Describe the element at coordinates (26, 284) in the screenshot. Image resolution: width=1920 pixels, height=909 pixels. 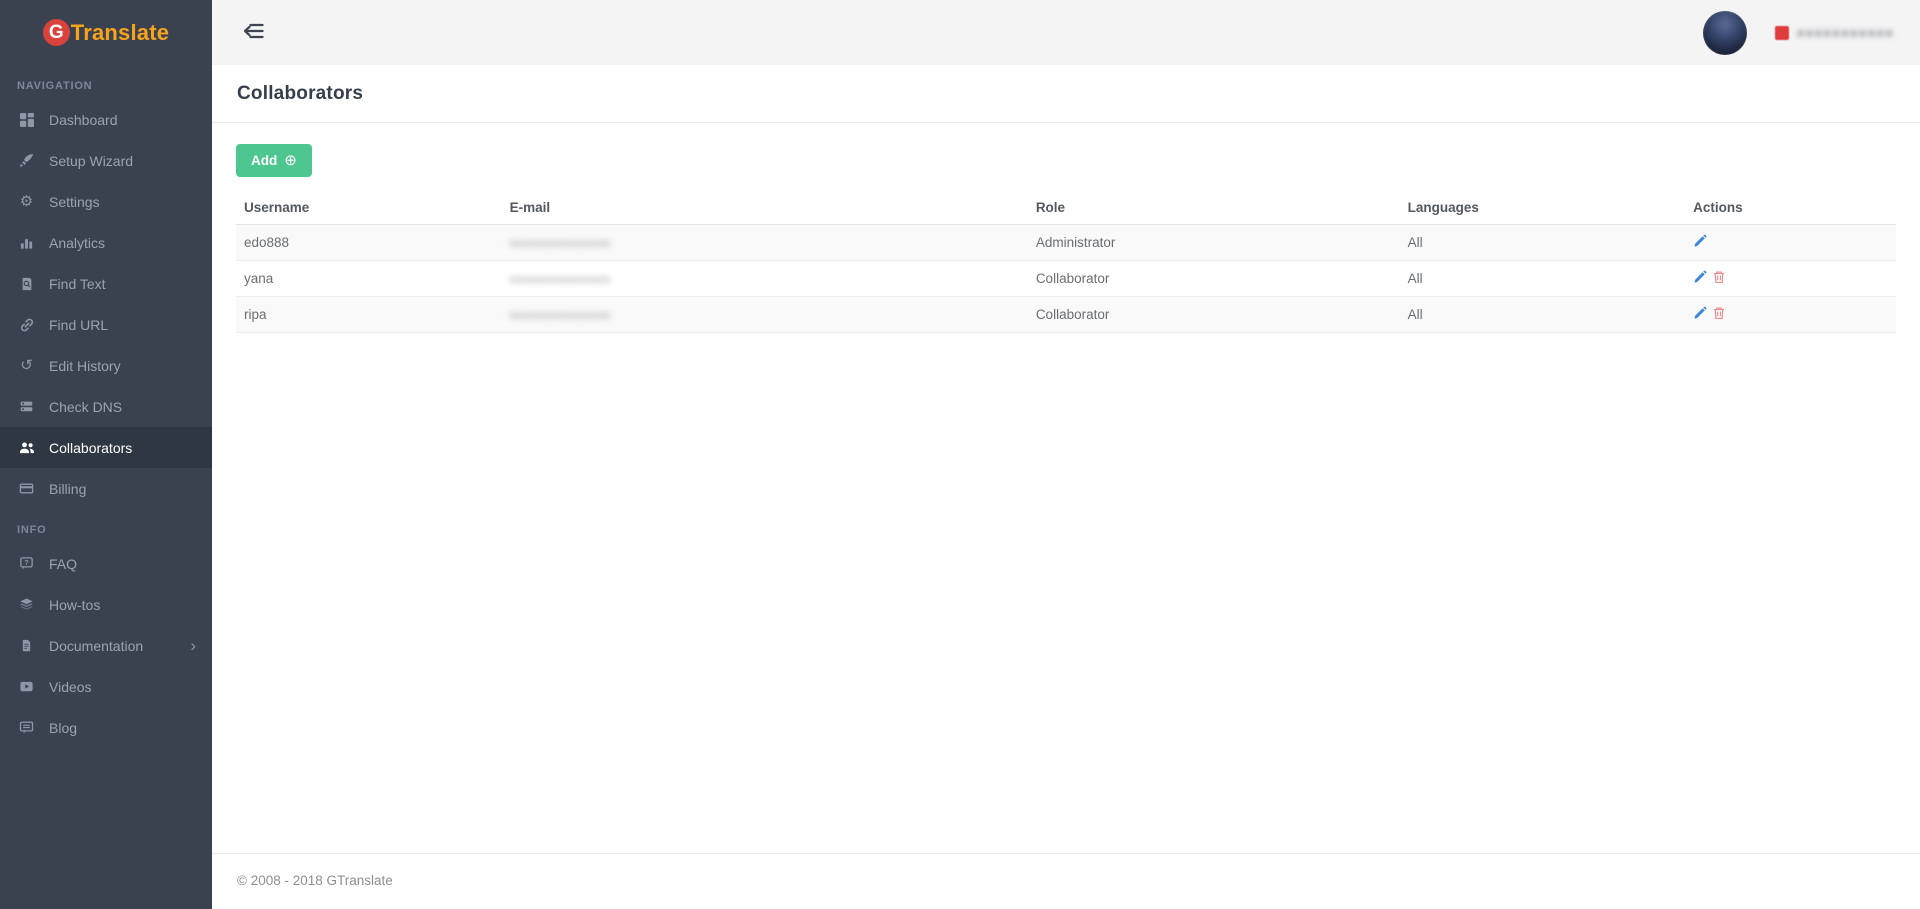
I see `search-doc-icon` at that location.